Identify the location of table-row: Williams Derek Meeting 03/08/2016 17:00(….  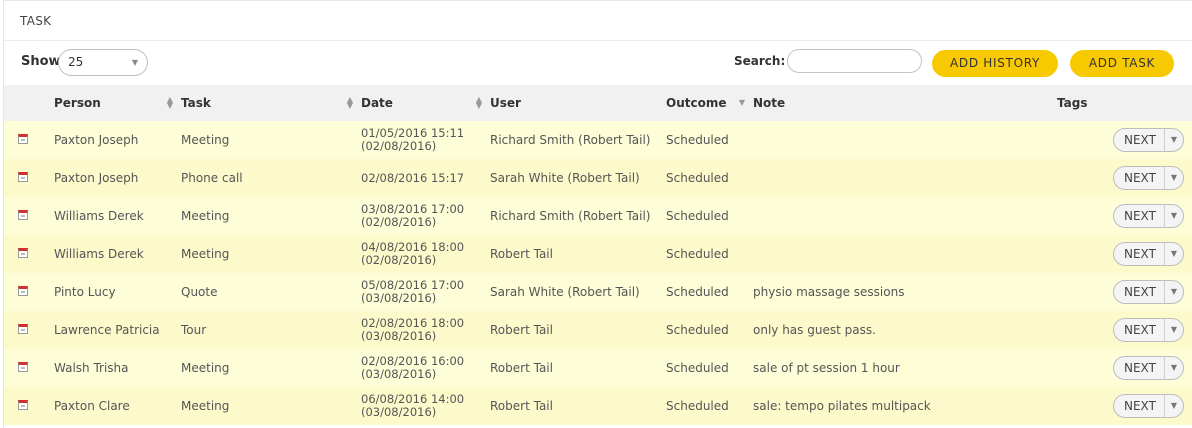
(598, 216).